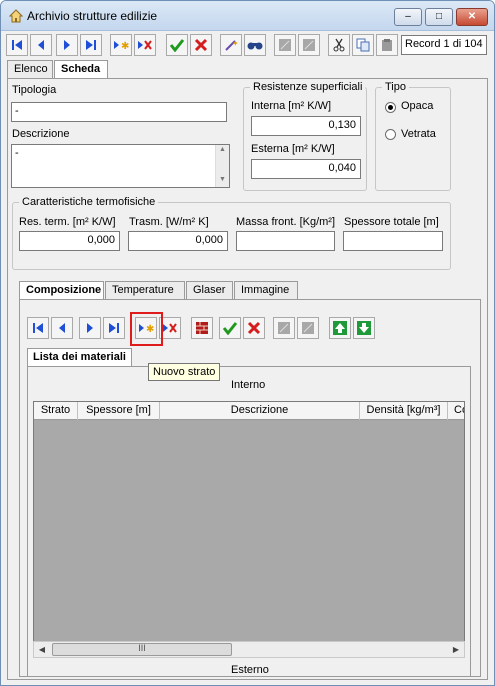  I want to click on column-header: Spessore [m], so click(119, 411).